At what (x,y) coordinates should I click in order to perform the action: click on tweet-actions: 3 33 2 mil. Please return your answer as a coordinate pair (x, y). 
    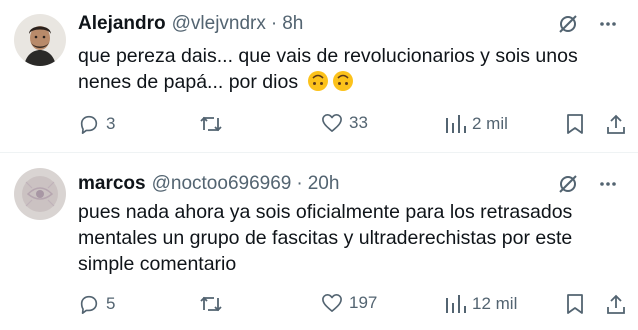
    Looking at the image, I should click on (358, 125).